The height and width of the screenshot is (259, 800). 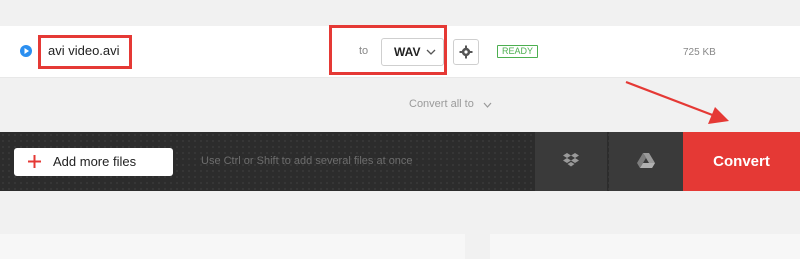 I want to click on dropbox-icon, so click(x=571, y=160).